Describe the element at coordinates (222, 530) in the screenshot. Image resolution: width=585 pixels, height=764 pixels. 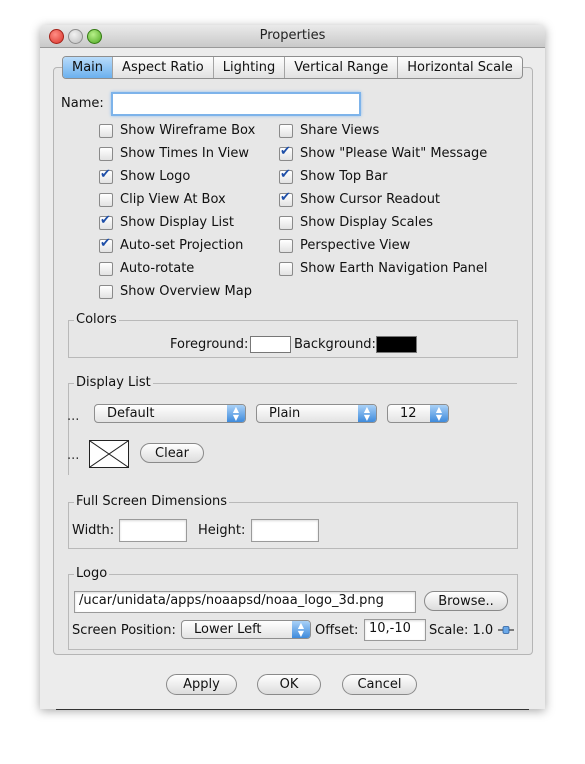
I see `height-label: Height:` at that location.